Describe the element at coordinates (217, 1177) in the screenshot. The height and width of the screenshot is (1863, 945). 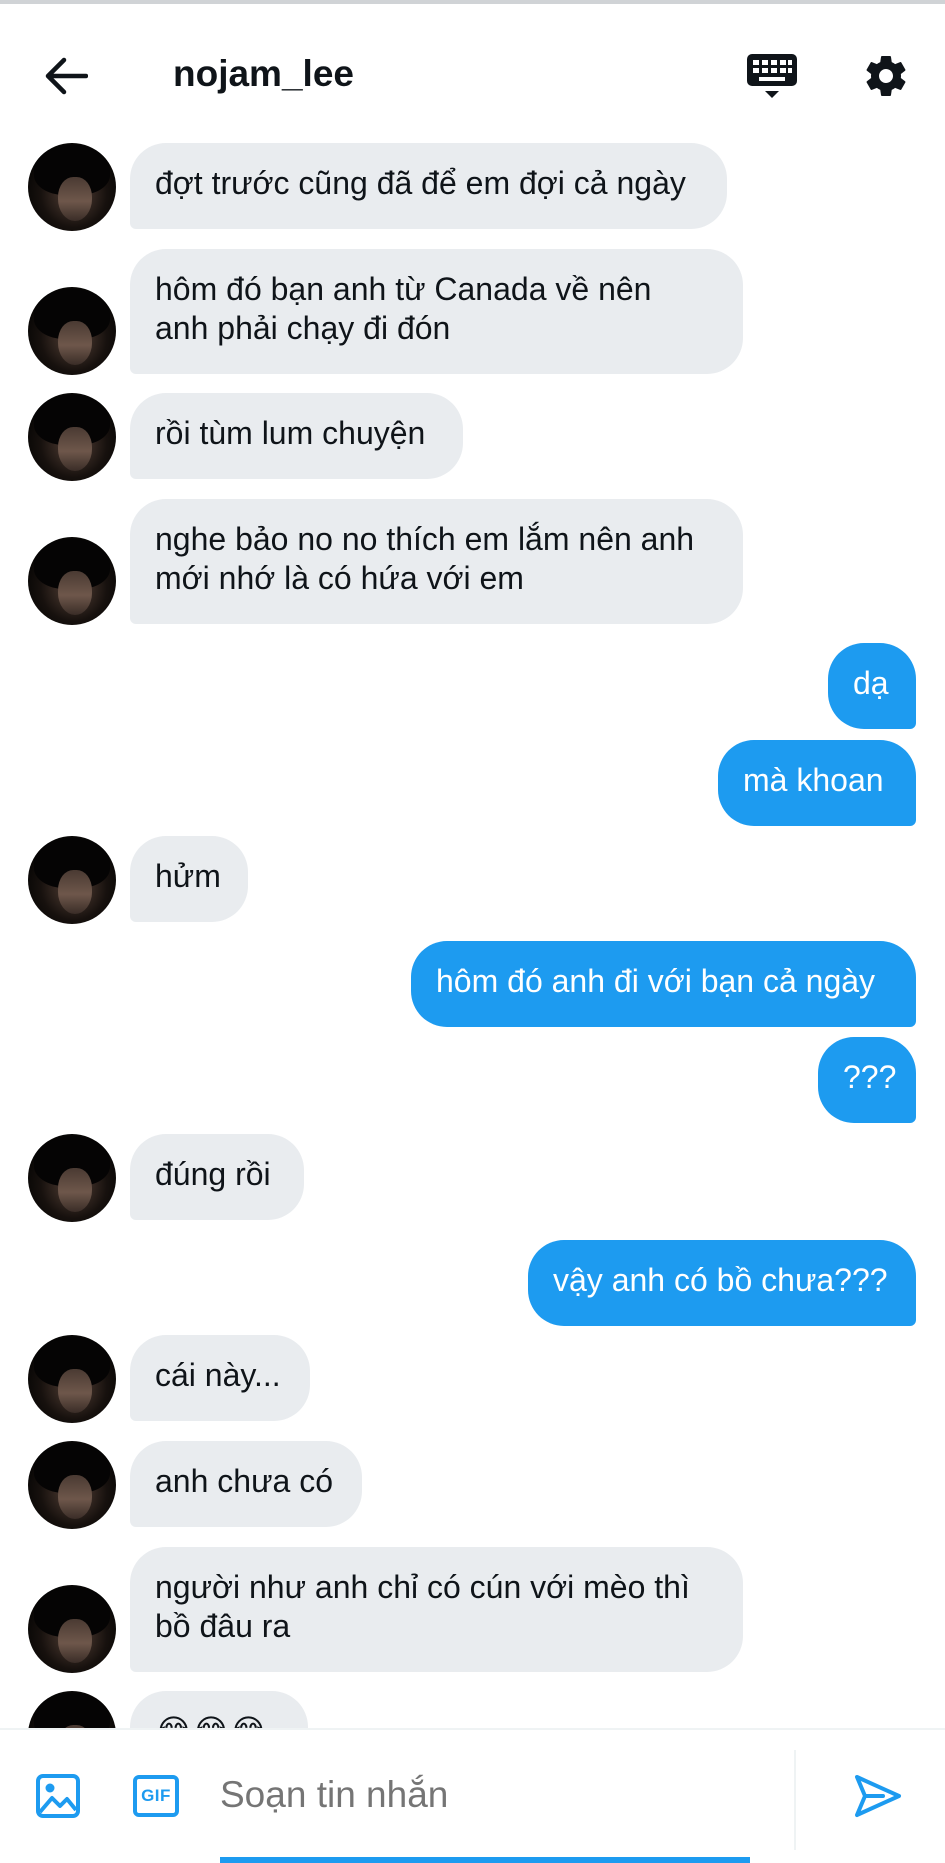
I see `incoming-message: đúng rồi` at that location.